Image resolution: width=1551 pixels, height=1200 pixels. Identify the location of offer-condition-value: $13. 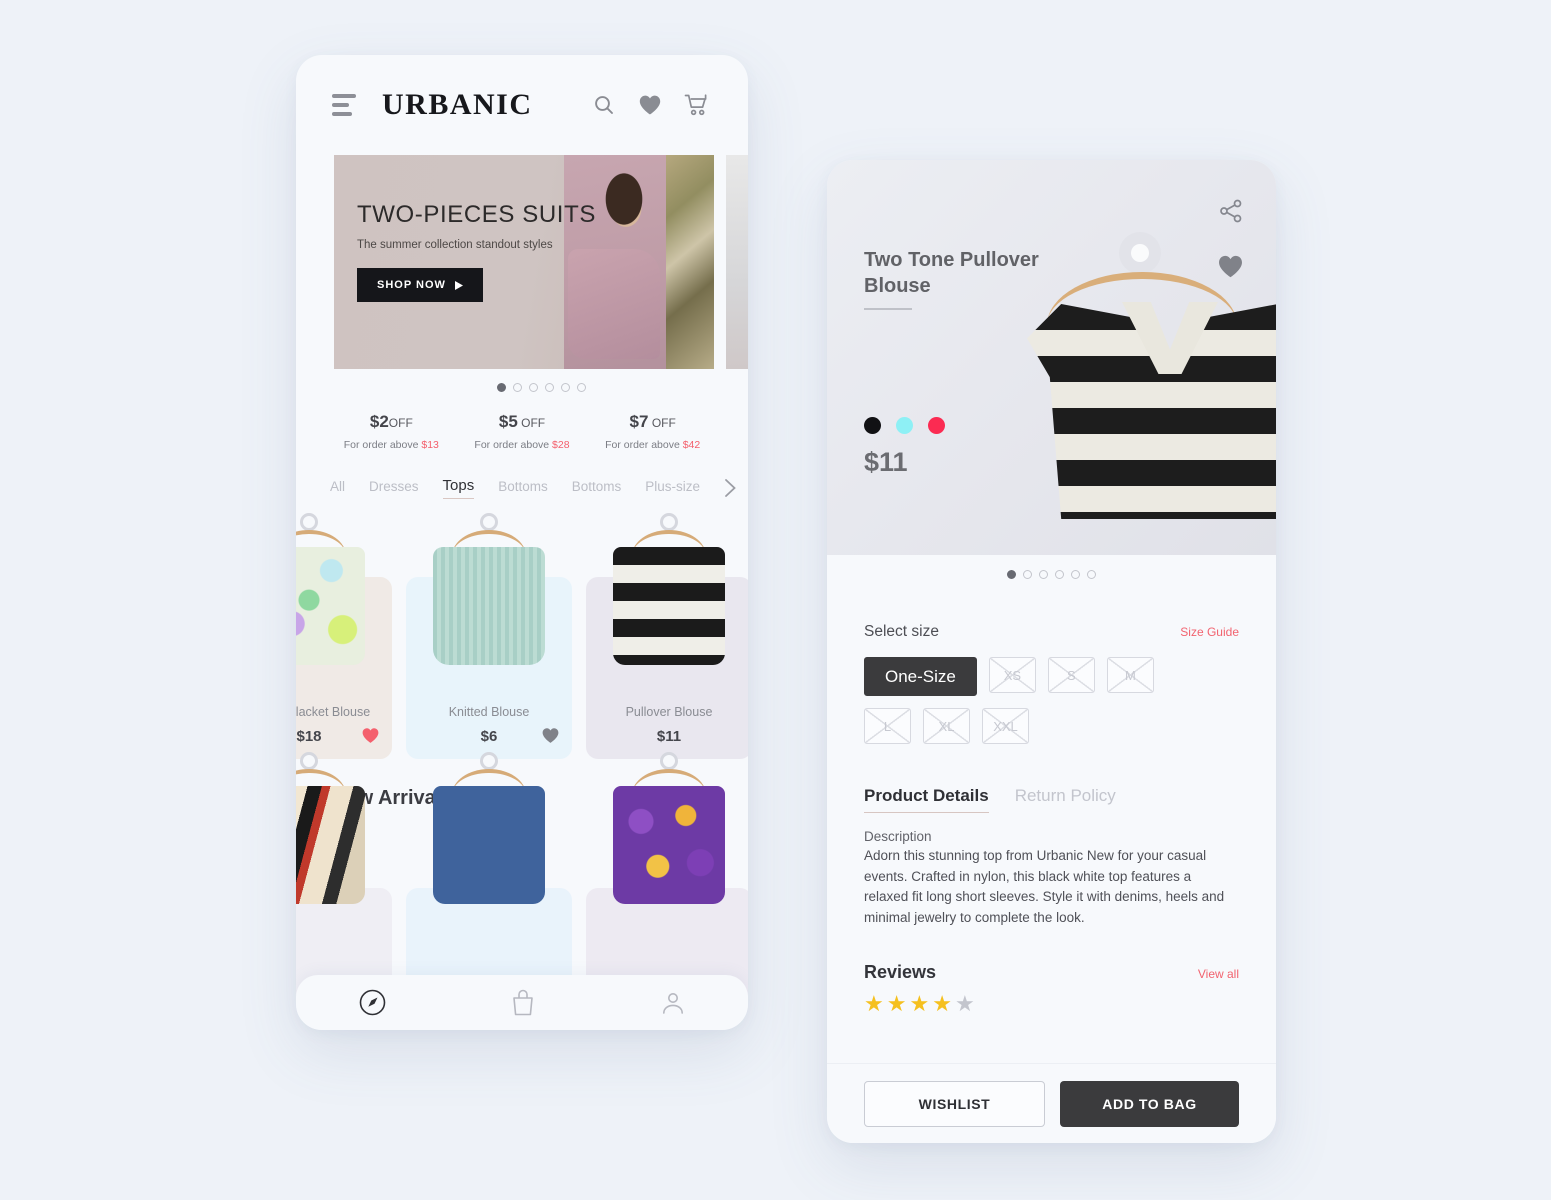
(430, 445).